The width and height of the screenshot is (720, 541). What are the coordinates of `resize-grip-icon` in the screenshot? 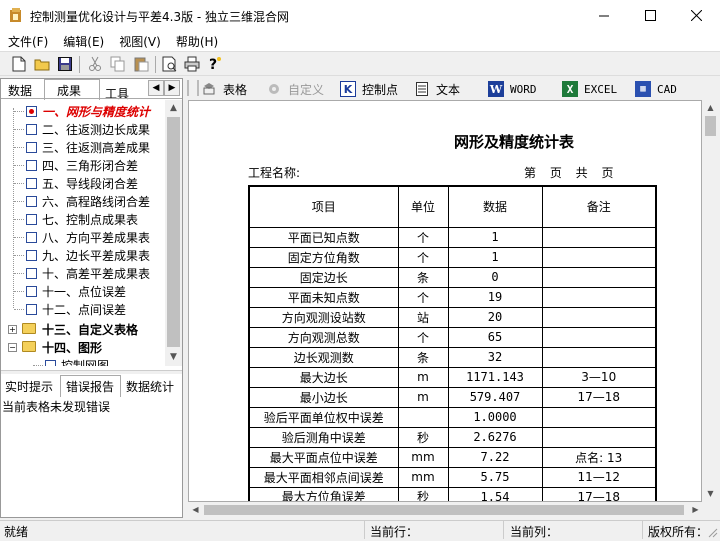 It's located at (712, 532).